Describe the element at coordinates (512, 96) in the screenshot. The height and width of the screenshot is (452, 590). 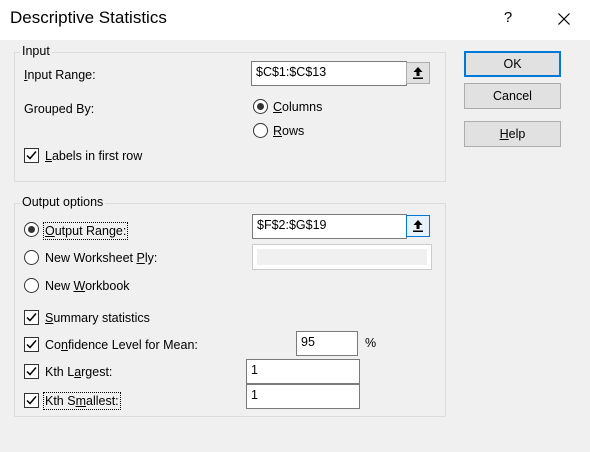
I see `cancel-button: Cancel` at that location.